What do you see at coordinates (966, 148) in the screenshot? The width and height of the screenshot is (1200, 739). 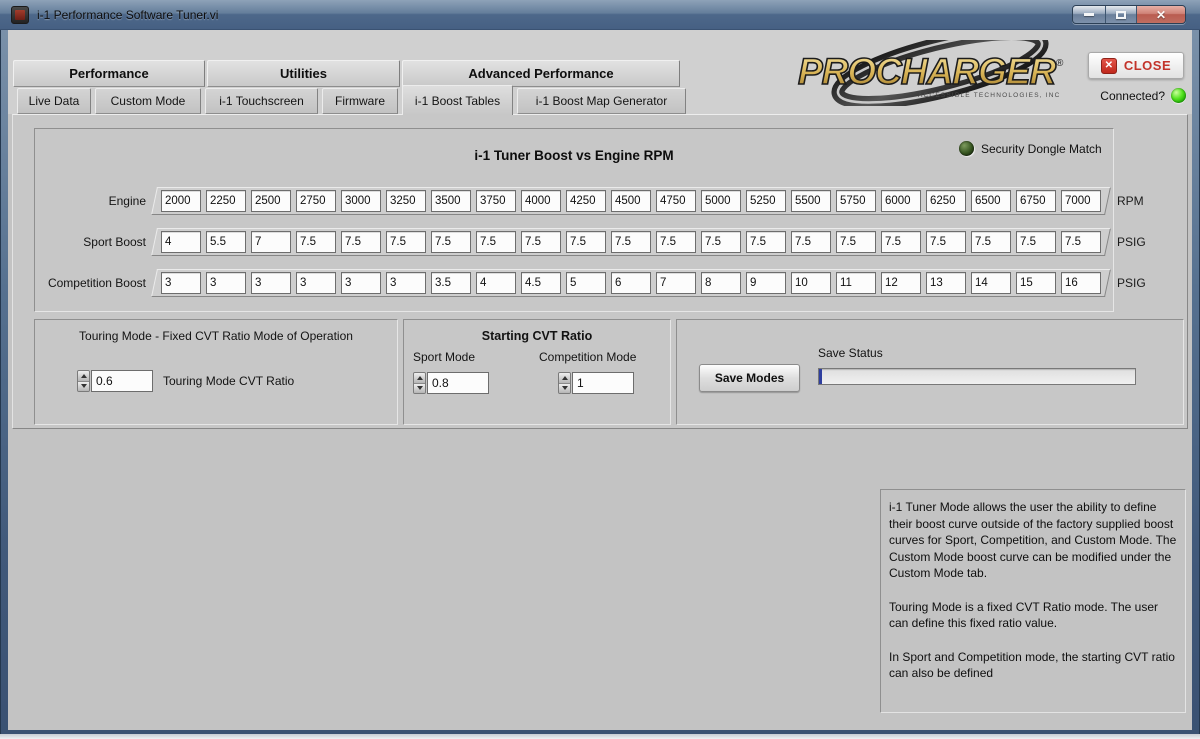 I see `security-dongle-led-icon` at bounding box center [966, 148].